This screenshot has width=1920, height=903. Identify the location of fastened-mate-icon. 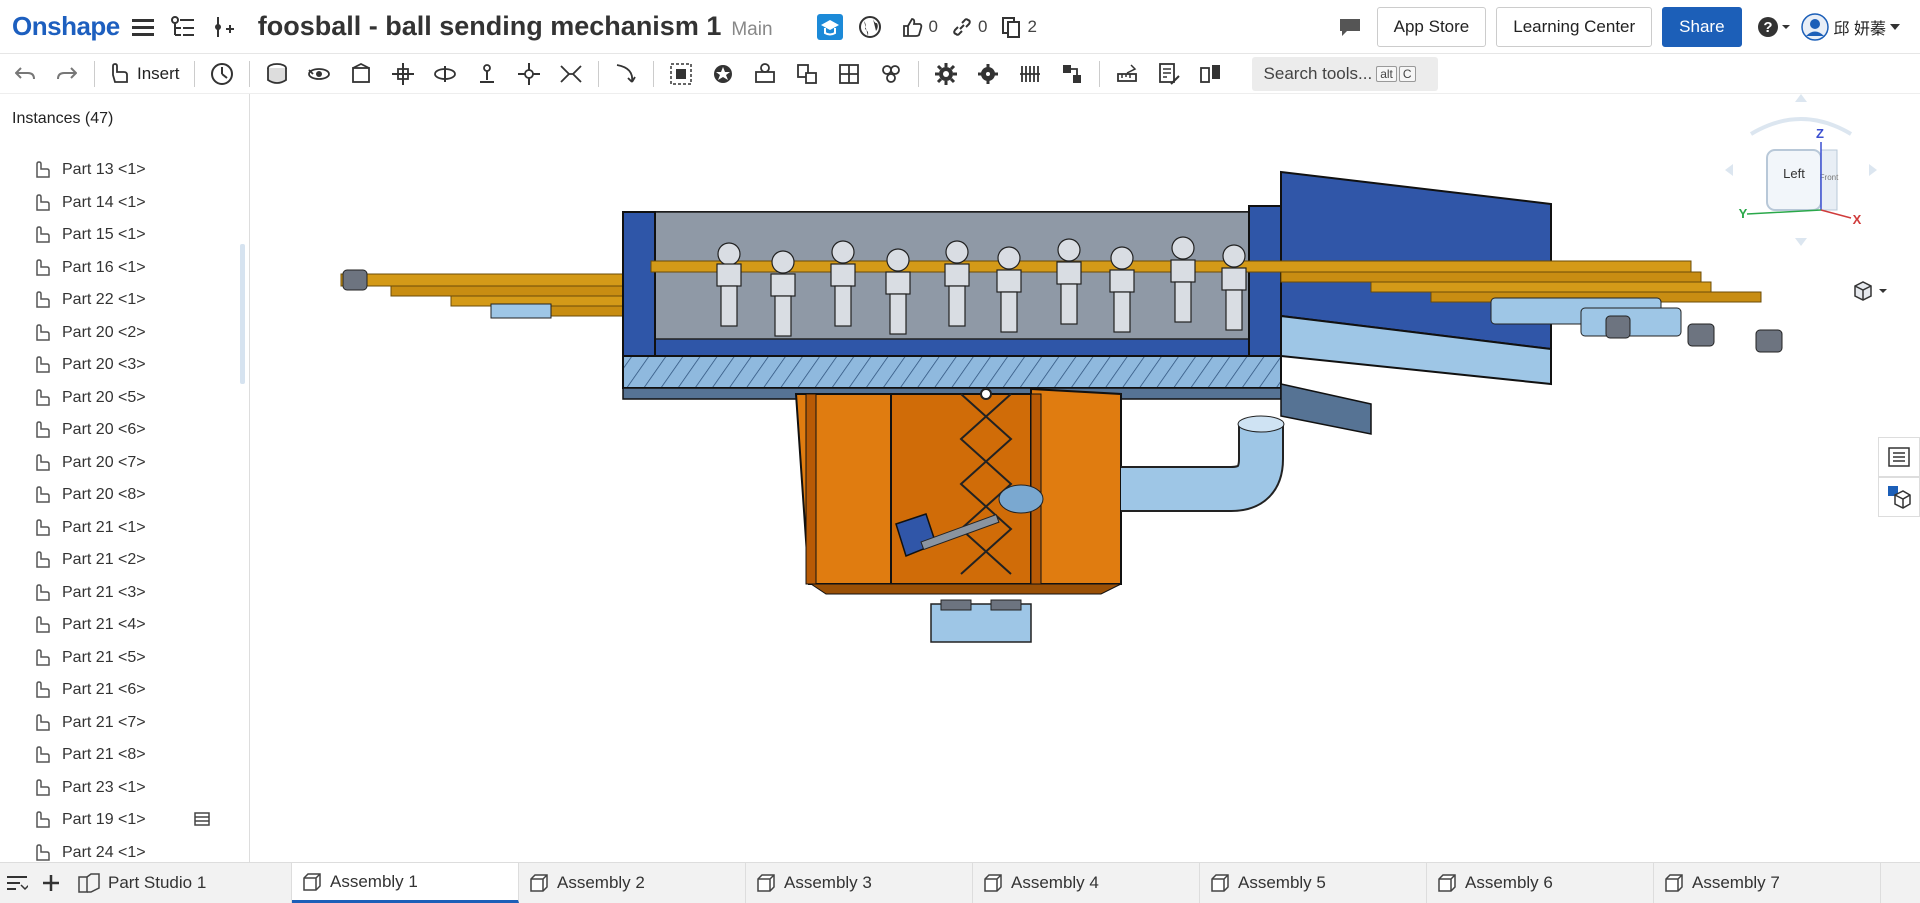
(277, 74).